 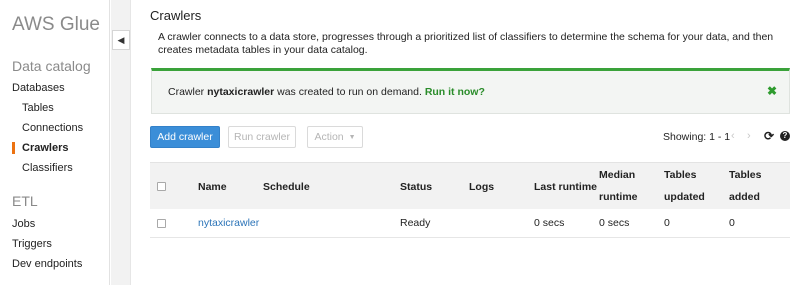 I want to click on sidebar-item-triggers: Triggers, so click(x=32, y=244).